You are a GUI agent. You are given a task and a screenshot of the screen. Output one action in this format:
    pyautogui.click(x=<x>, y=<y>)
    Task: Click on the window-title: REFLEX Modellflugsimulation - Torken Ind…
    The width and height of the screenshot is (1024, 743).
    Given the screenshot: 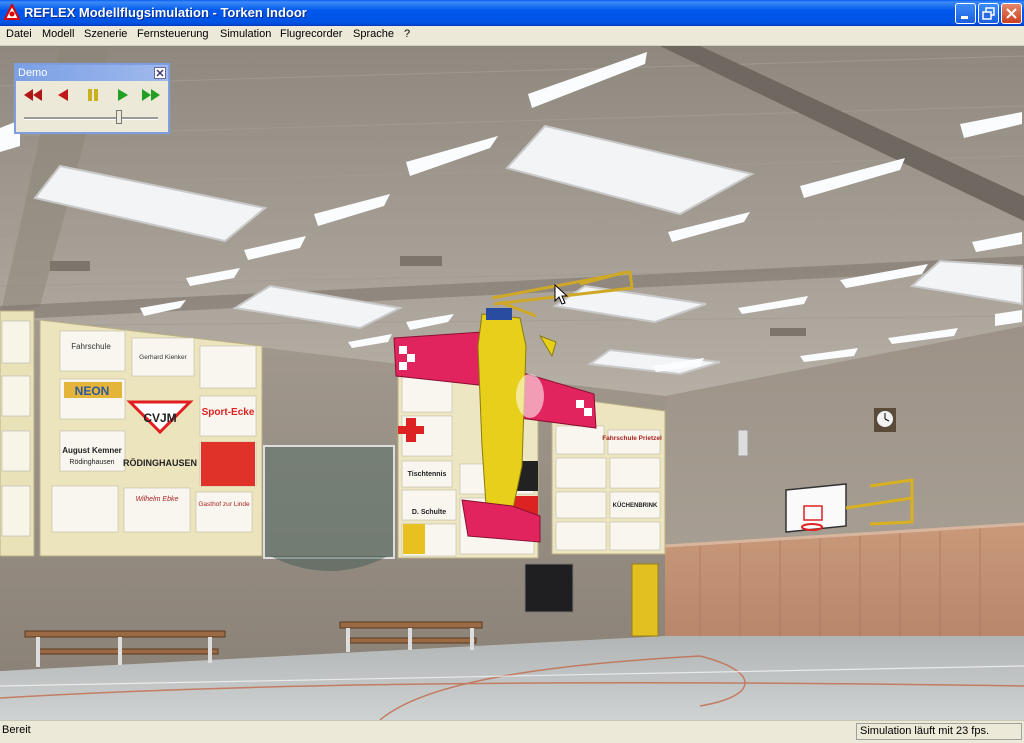 What is the action you would take?
    pyautogui.click(x=165, y=12)
    